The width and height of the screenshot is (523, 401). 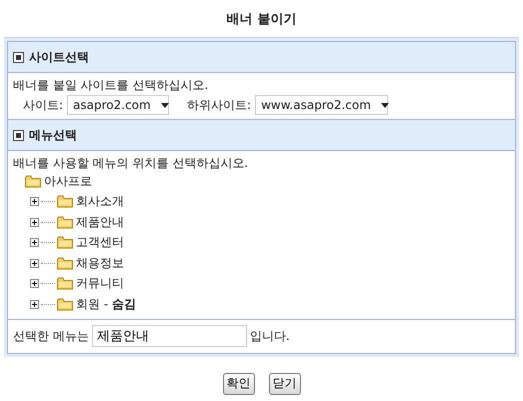 I want to click on subsite-label: 하위사이트:, so click(x=219, y=105).